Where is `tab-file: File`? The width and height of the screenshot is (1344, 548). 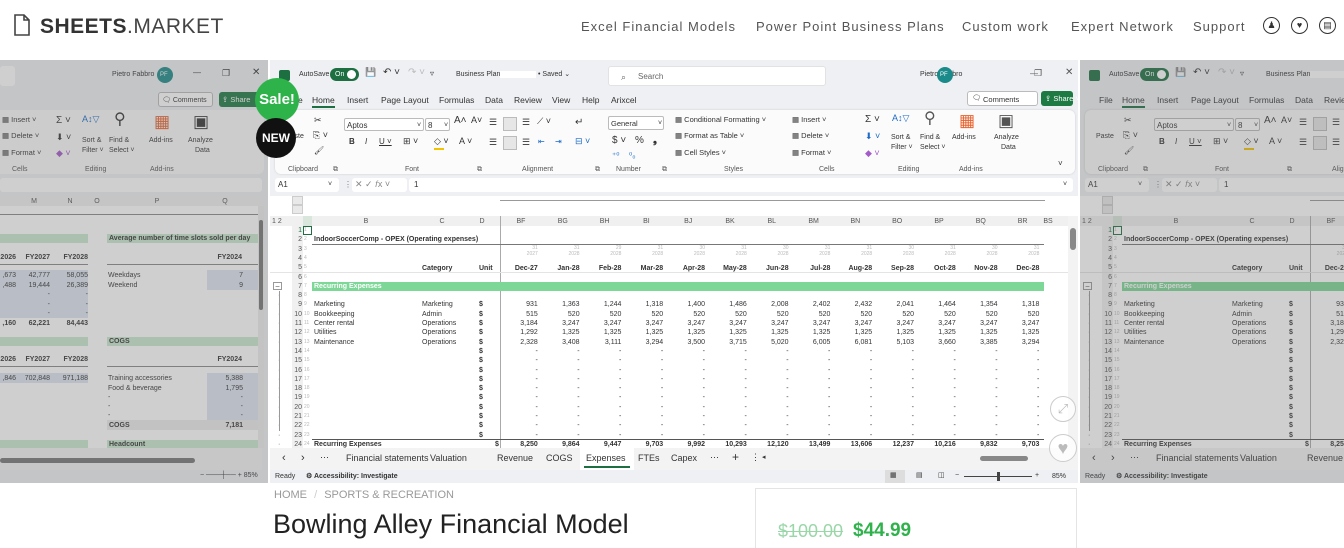 tab-file: File is located at coordinates (1106, 100).